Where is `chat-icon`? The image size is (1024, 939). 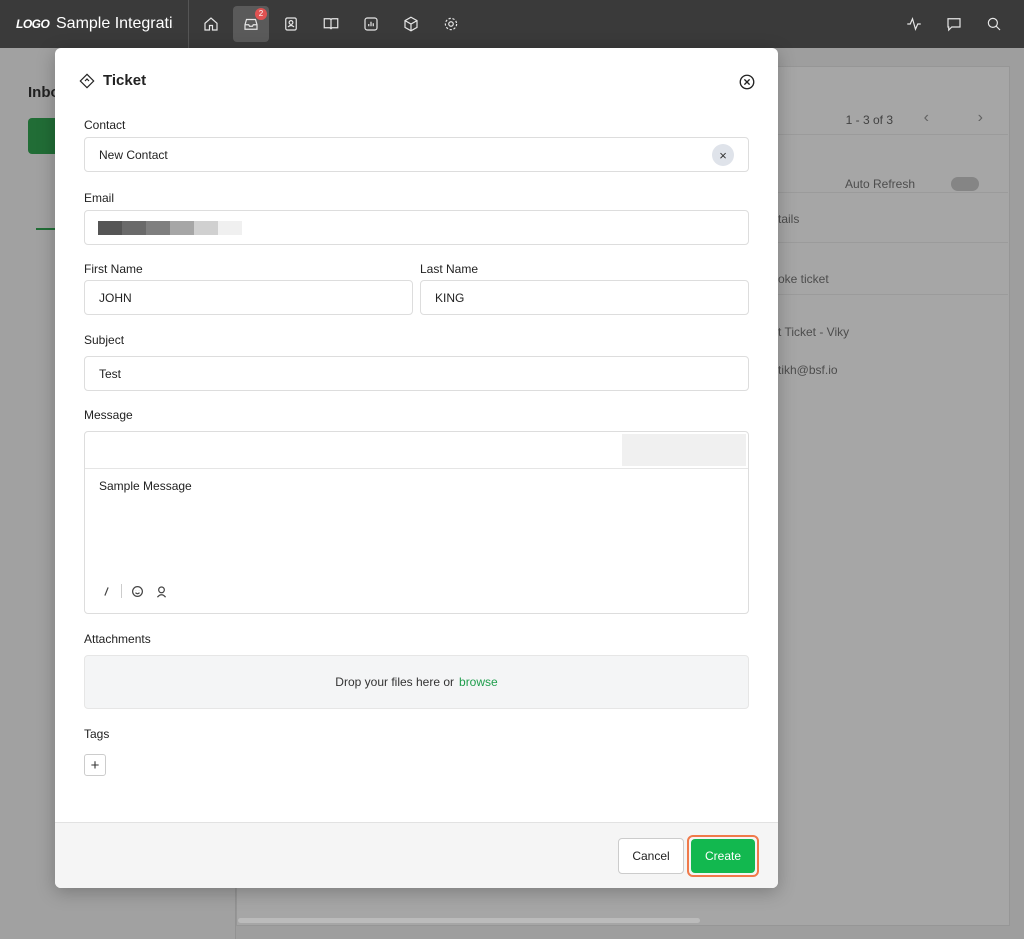 chat-icon is located at coordinates (954, 25).